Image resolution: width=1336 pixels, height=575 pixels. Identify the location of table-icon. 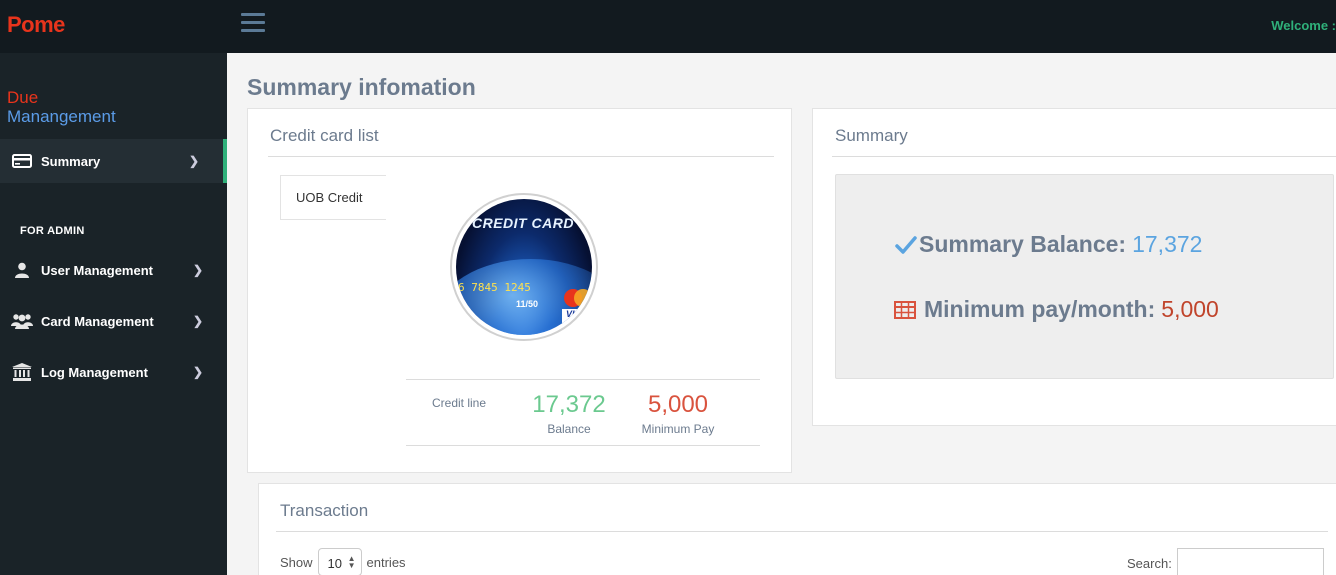
(905, 309).